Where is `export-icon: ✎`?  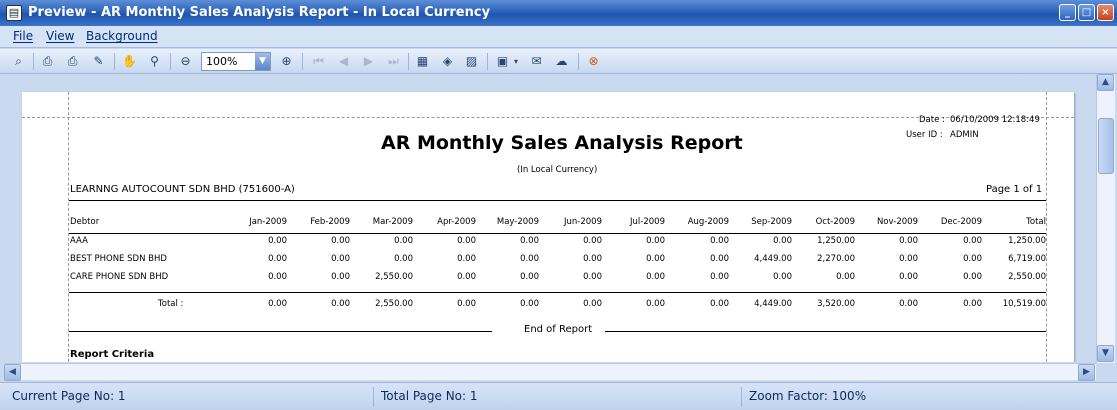 export-icon: ✎ is located at coordinates (98, 61).